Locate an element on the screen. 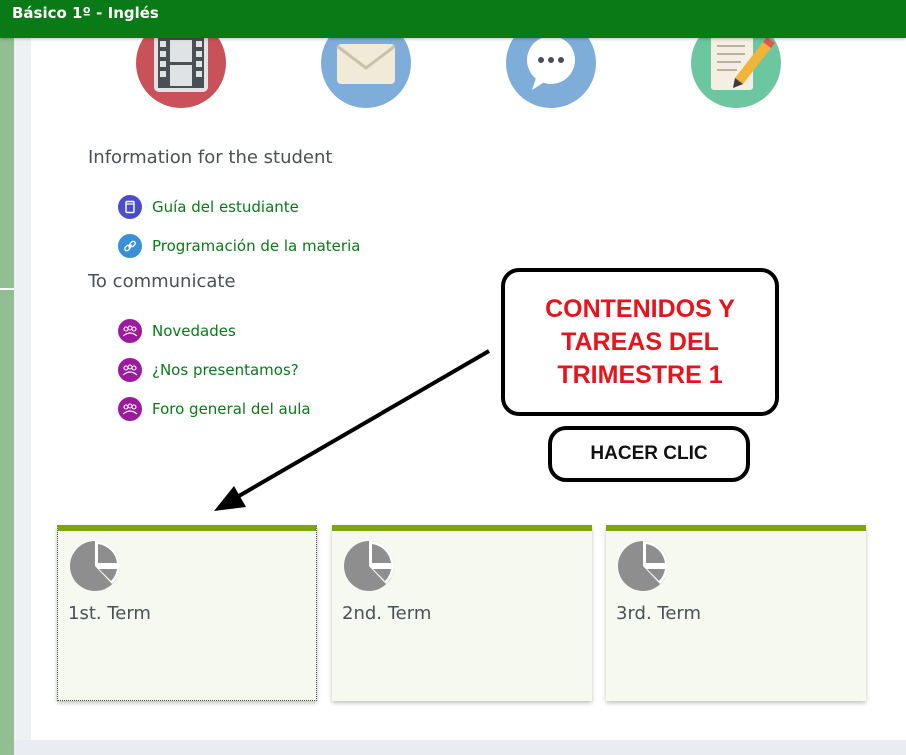  callout-box: CONTENIDOS Y TAREAS DEL TRIMESTRE 1 is located at coordinates (640, 342).